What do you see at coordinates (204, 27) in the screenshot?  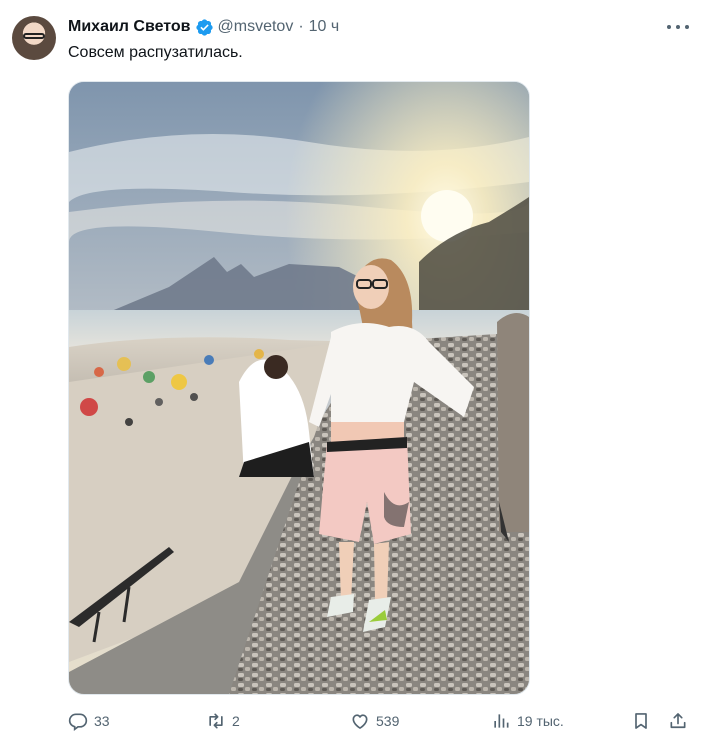 I see `verified-badge-icon` at bounding box center [204, 27].